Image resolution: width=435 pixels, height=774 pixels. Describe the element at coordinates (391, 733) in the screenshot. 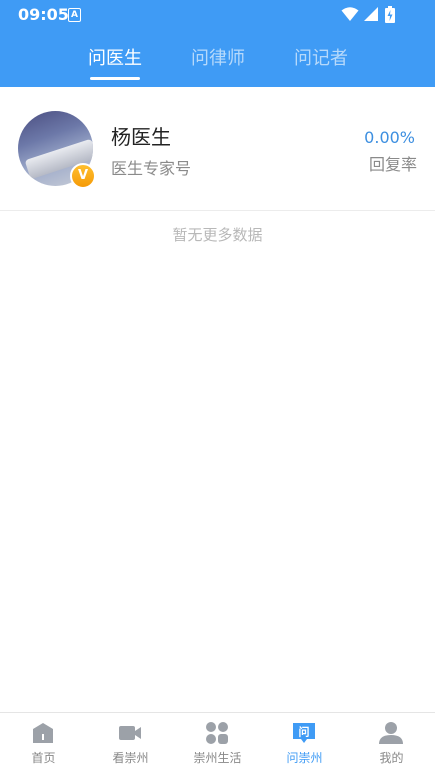

I see `user-profile-icon` at that location.